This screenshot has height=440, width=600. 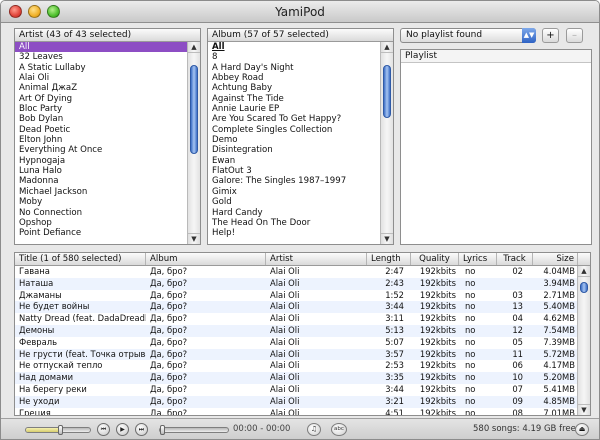 I want to click on album-list-item: Against The Tide, so click(x=294, y=99).